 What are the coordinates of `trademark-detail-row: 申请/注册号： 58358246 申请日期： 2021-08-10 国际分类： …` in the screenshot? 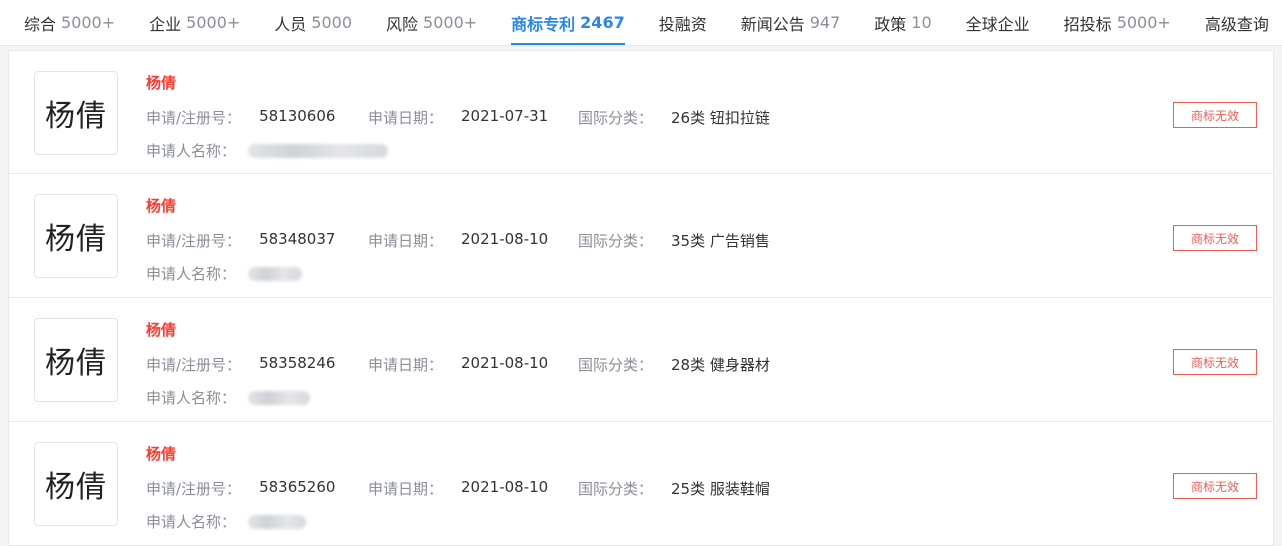 It's located at (458, 364).